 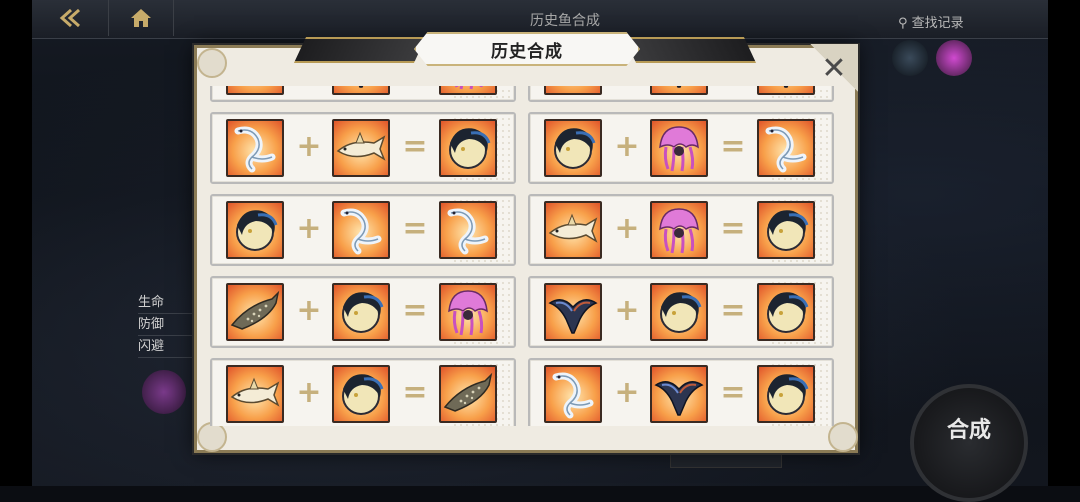 What do you see at coordinates (16, 243) in the screenshot?
I see `screen-edge-left` at bounding box center [16, 243].